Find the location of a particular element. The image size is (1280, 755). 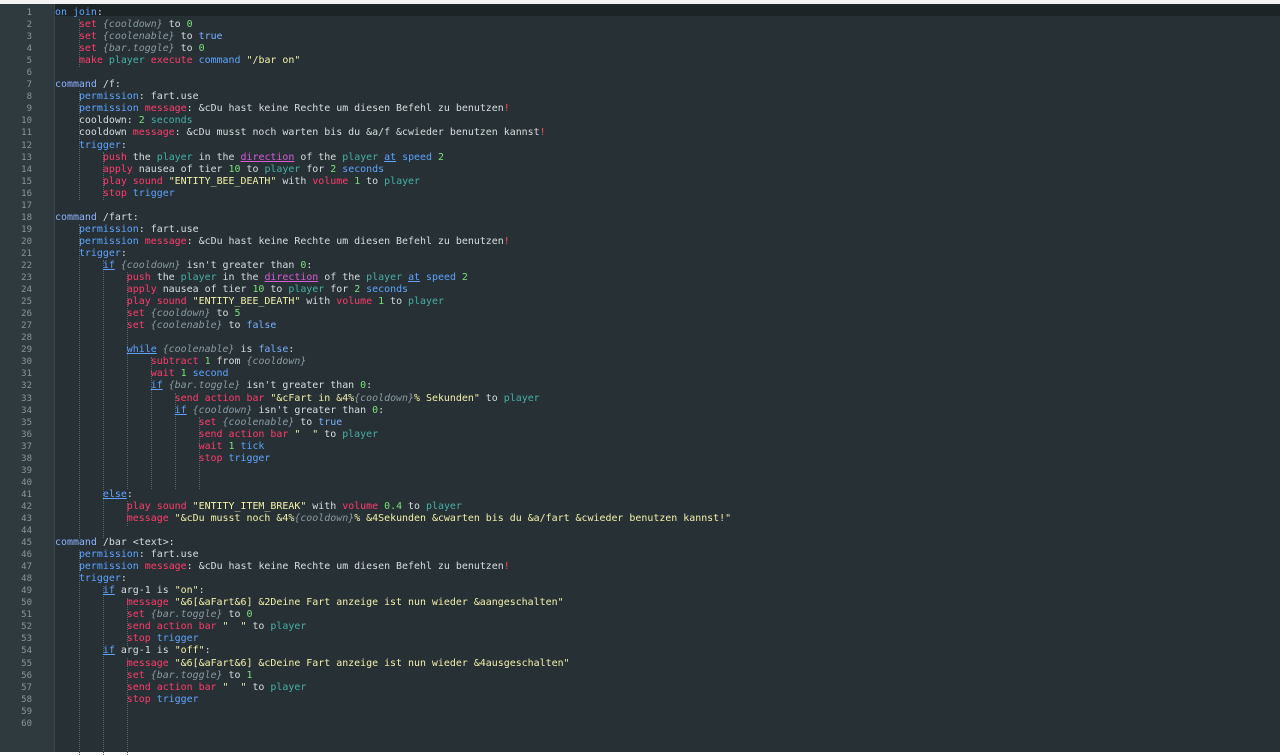

line-number: 59 is located at coordinates (26, 711).